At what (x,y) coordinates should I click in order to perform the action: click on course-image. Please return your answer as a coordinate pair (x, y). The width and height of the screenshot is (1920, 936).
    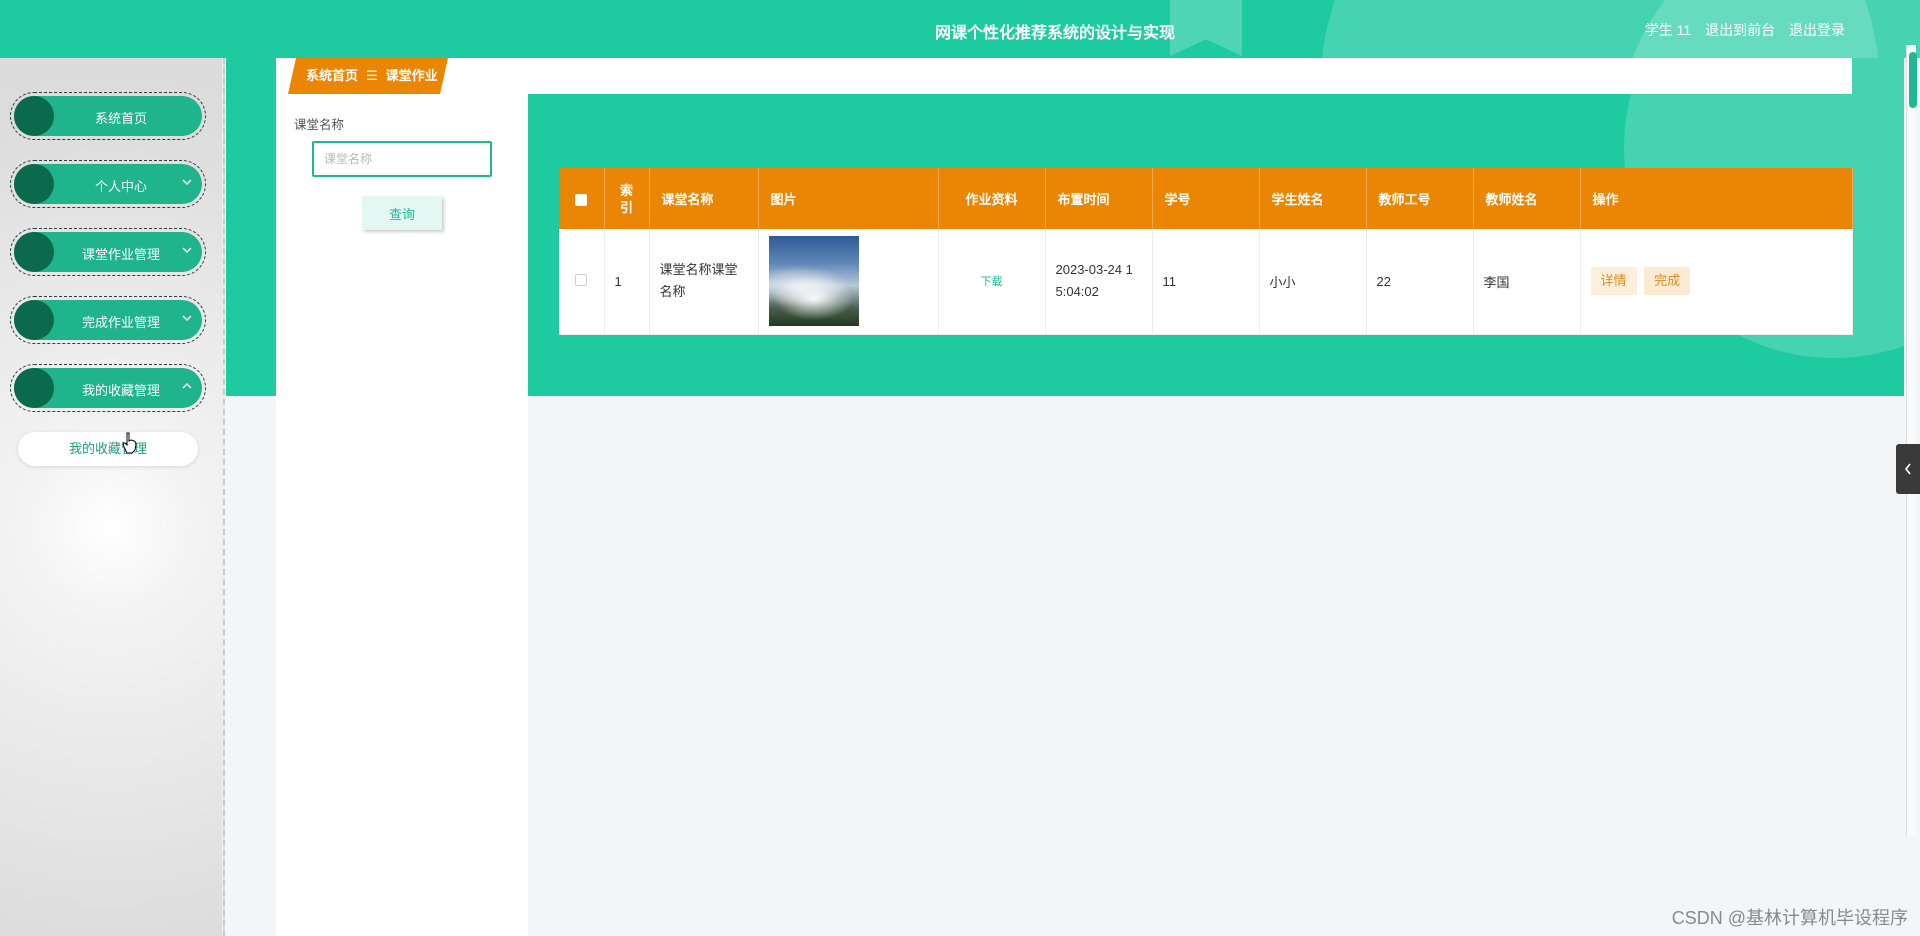
    Looking at the image, I should click on (813, 281).